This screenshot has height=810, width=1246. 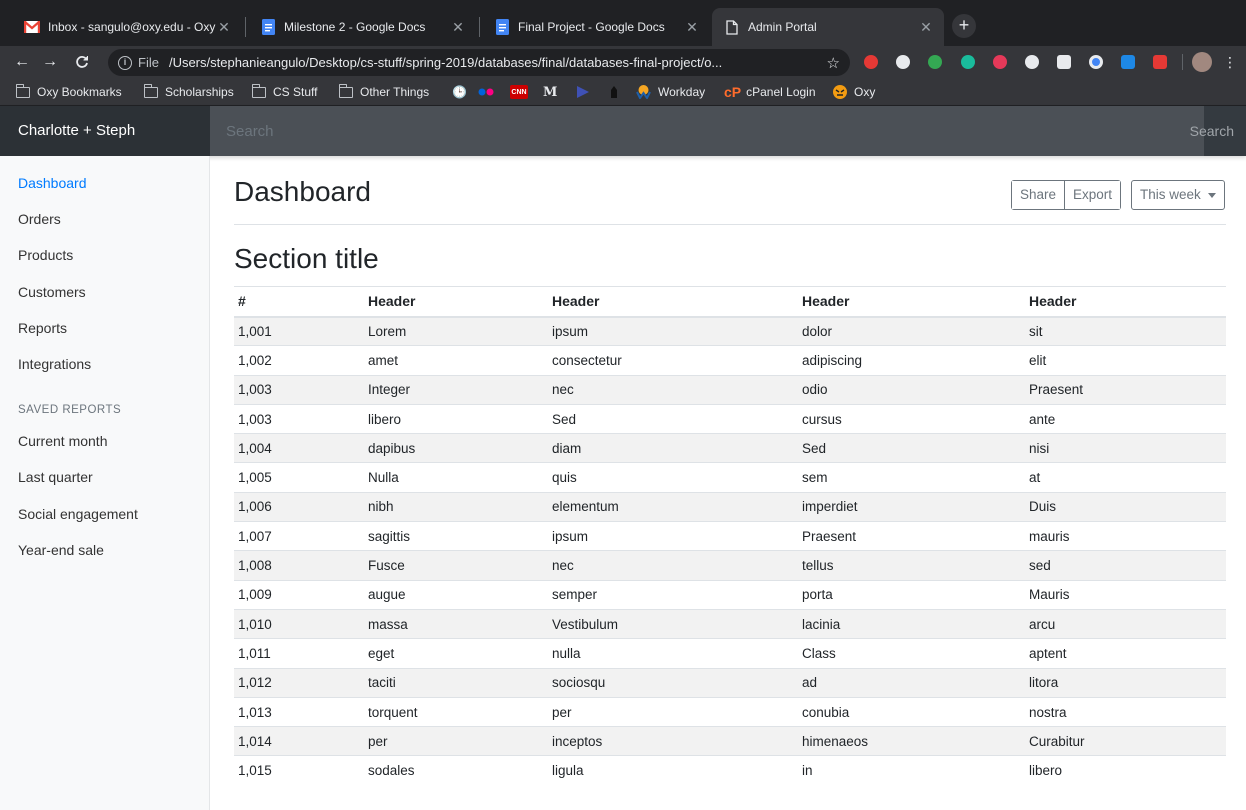 What do you see at coordinates (730, 330) in the screenshot?
I see `table-row: 1,001 Lorem ipsum dolor sit` at bounding box center [730, 330].